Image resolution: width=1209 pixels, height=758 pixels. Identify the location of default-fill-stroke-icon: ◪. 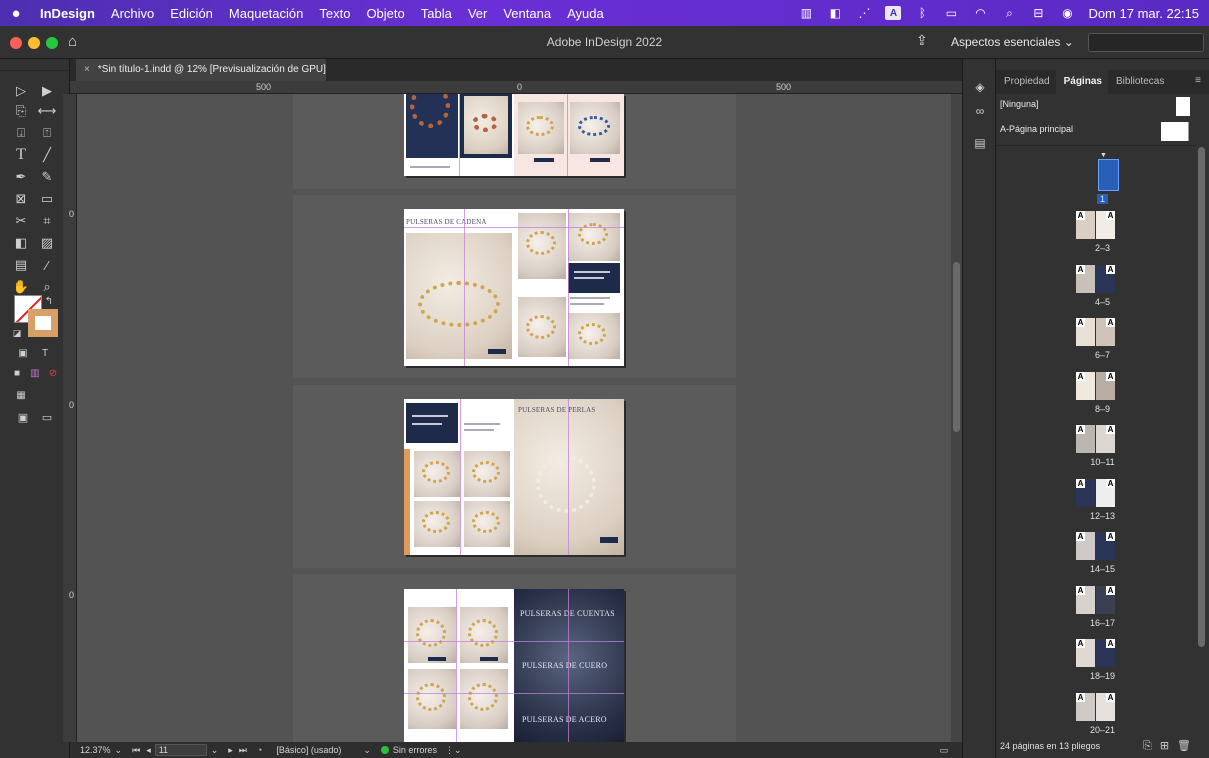
(17, 333).